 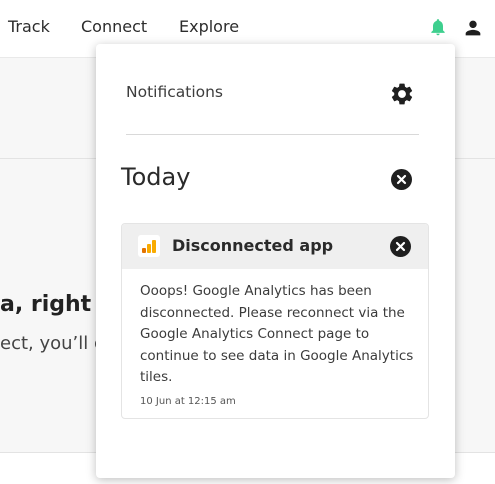 I want to click on bell-icon, so click(x=438, y=27).